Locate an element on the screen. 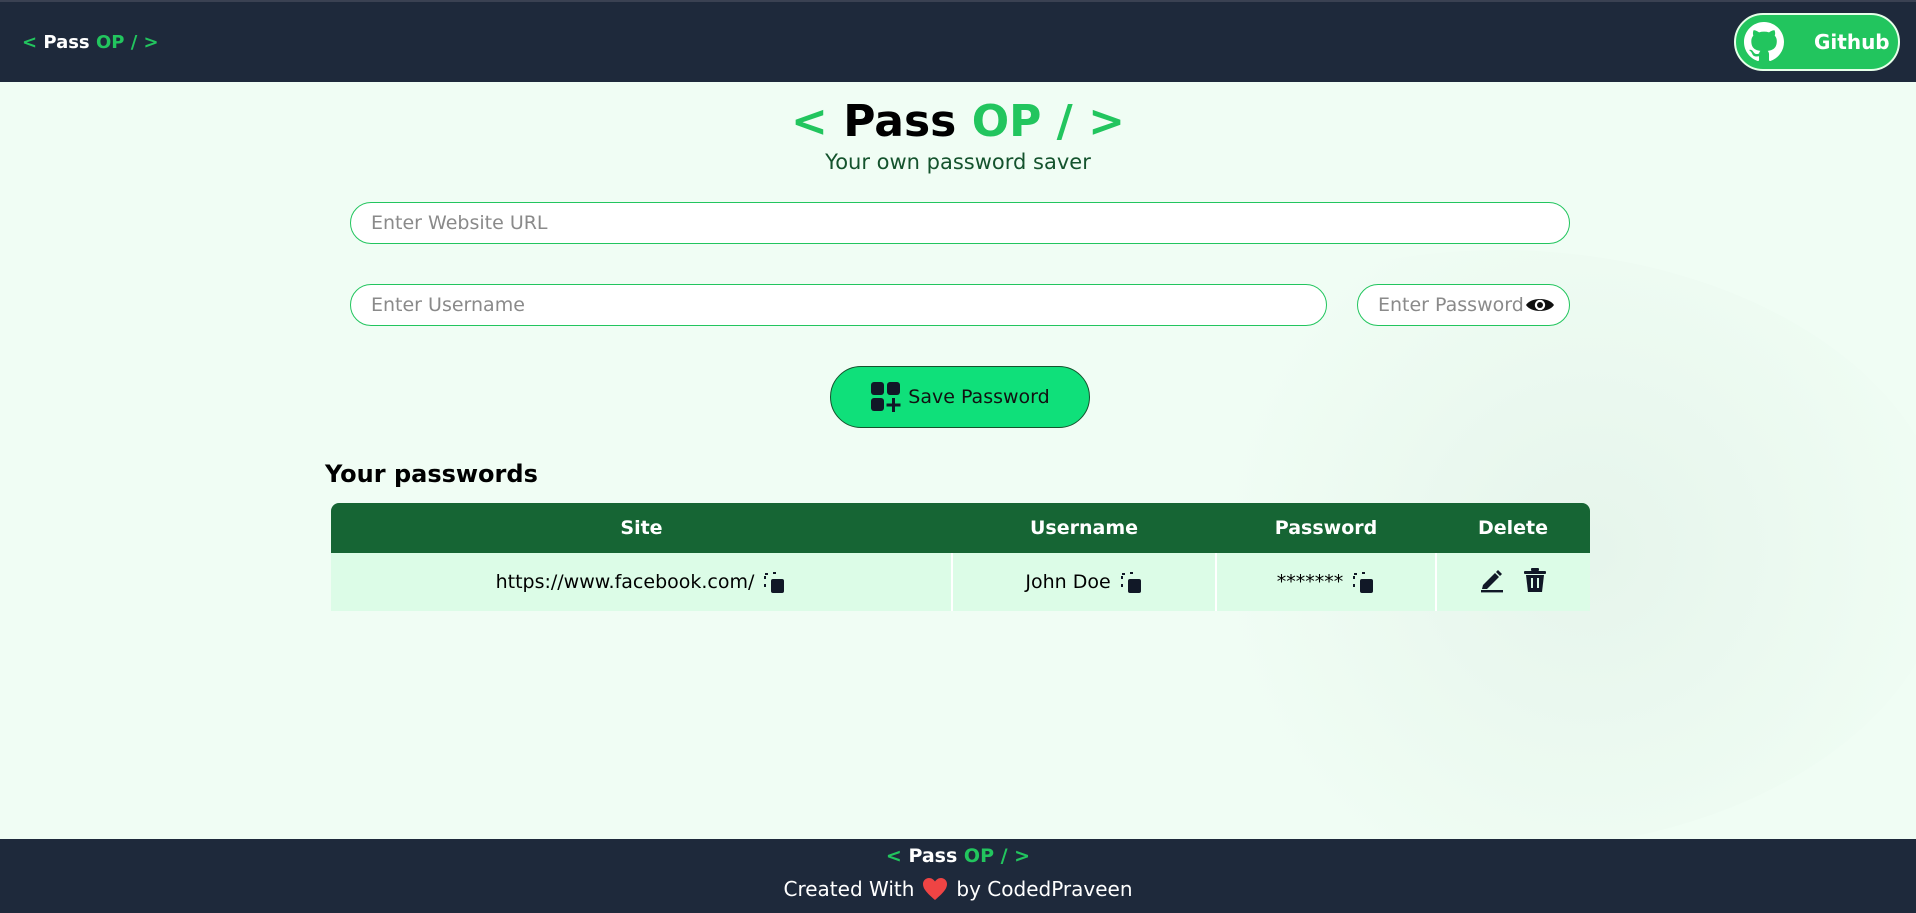  column-header-delete: Delete is located at coordinates (1513, 528).